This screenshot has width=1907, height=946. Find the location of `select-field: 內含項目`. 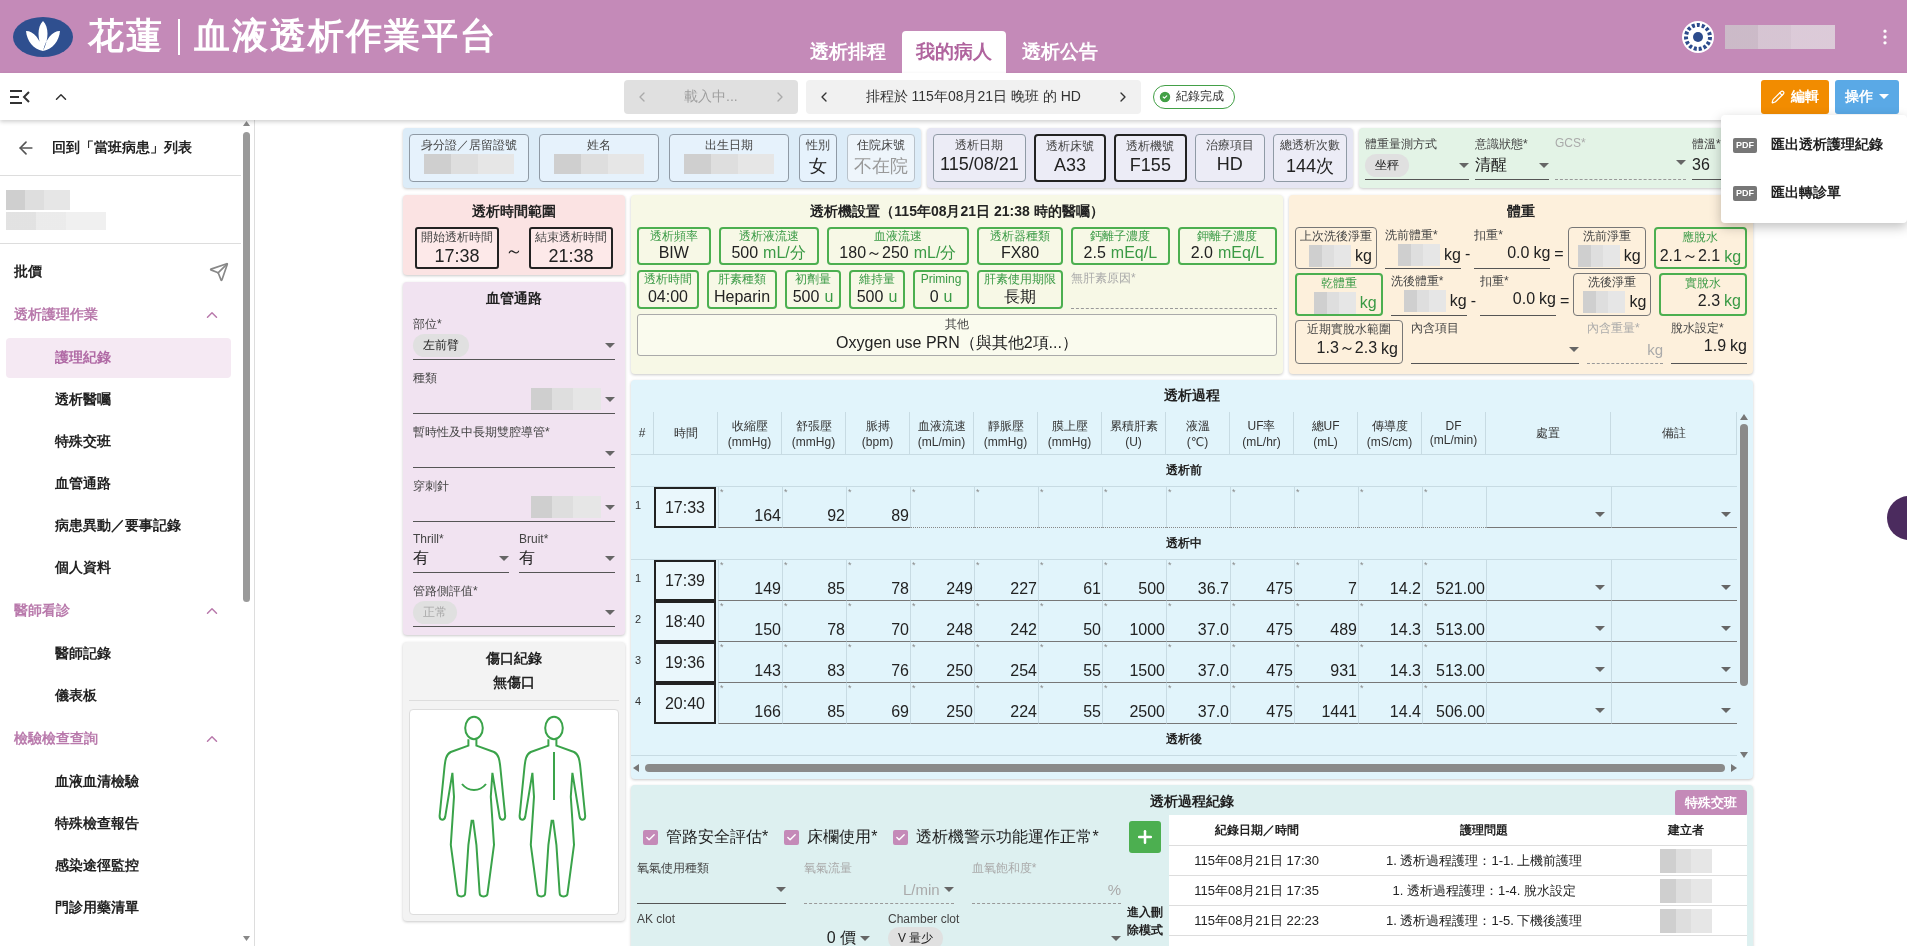

select-field: 內含項目 is located at coordinates (1495, 342).